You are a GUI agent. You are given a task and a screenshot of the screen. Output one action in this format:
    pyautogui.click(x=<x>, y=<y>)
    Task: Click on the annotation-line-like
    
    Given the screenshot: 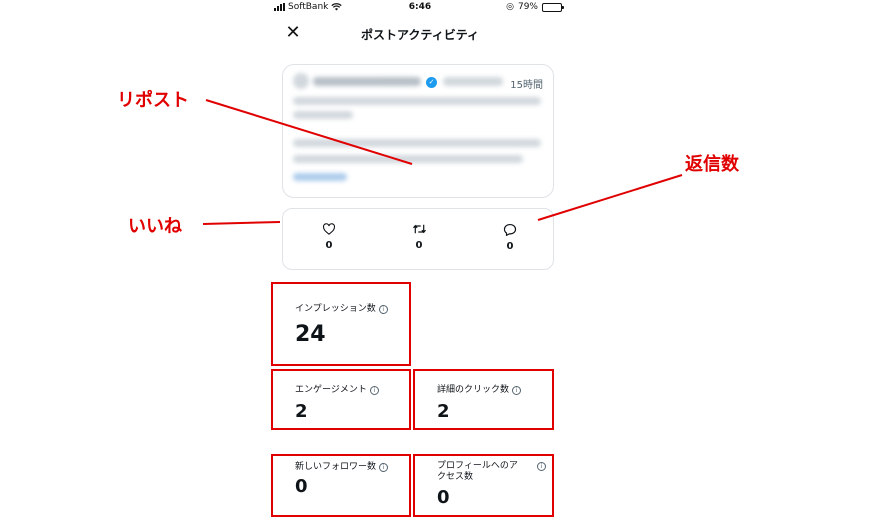 What is the action you would take?
    pyautogui.click(x=241, y=223)
    